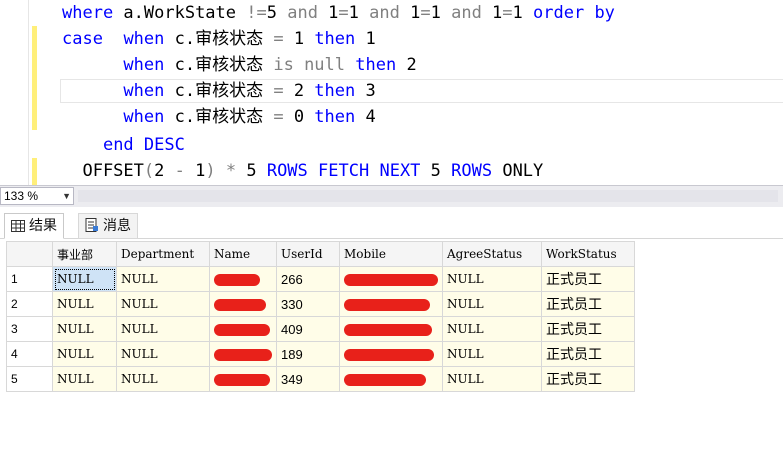  I want to click on cell-user-id: 349, so click(308, 379).